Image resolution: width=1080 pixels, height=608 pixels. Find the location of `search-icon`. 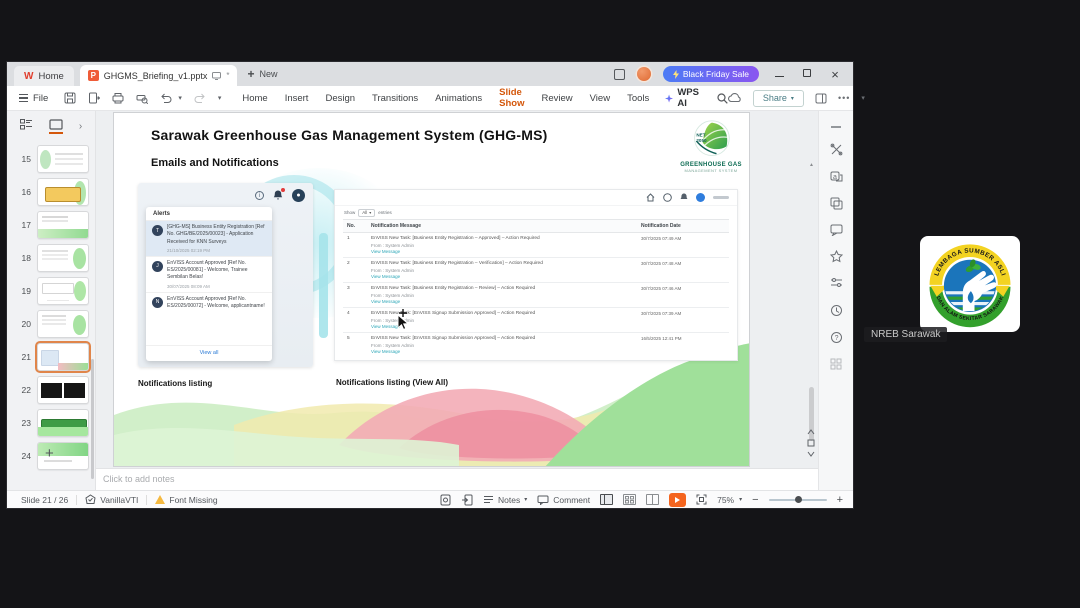

search-icon is located at coordinates (722, 98).